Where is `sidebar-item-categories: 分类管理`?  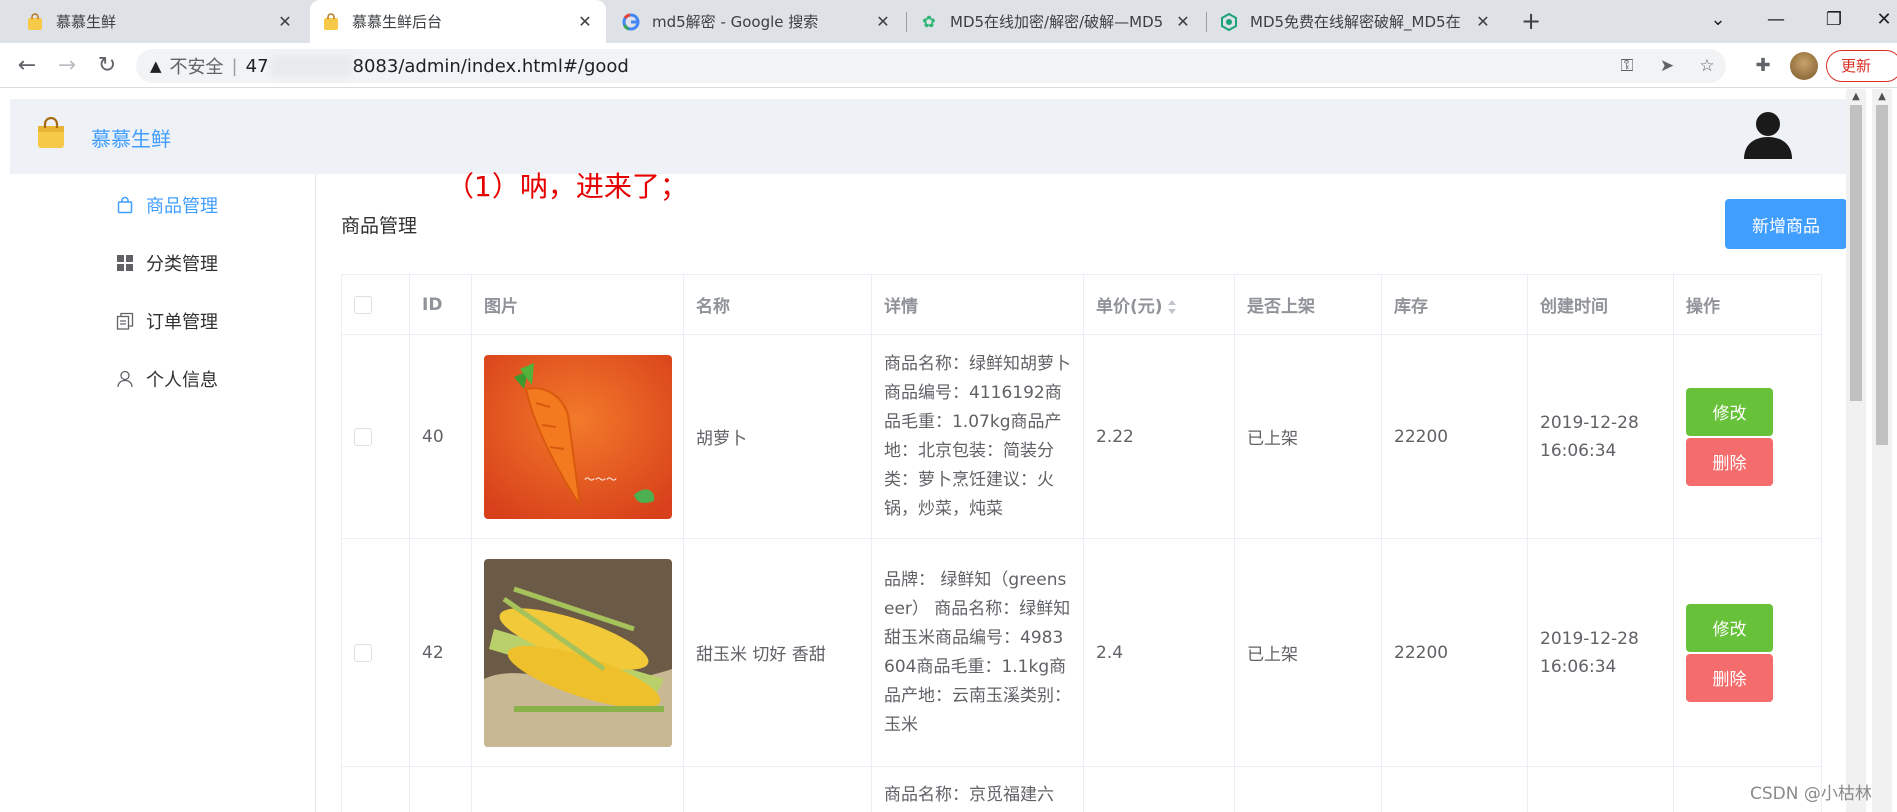 sidebar-item-categories: 分类管理 is located at coordinates (157, 263).